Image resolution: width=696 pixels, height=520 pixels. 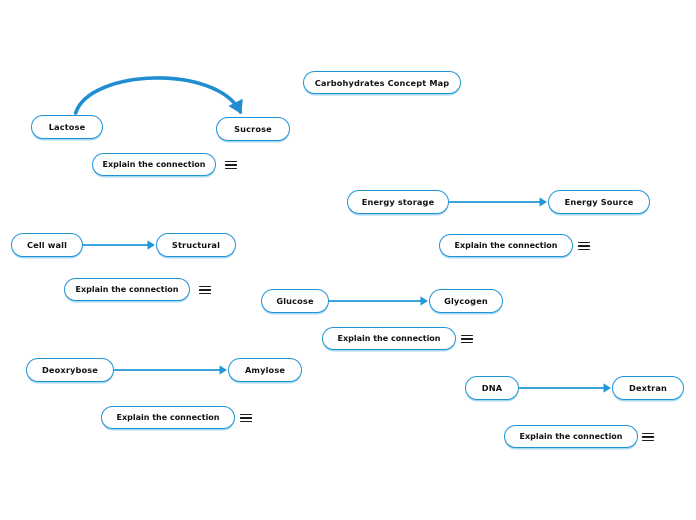 I want to click on explain-button-lactose-sucrose-label: Explain the connection, so click(x=154, y=164).